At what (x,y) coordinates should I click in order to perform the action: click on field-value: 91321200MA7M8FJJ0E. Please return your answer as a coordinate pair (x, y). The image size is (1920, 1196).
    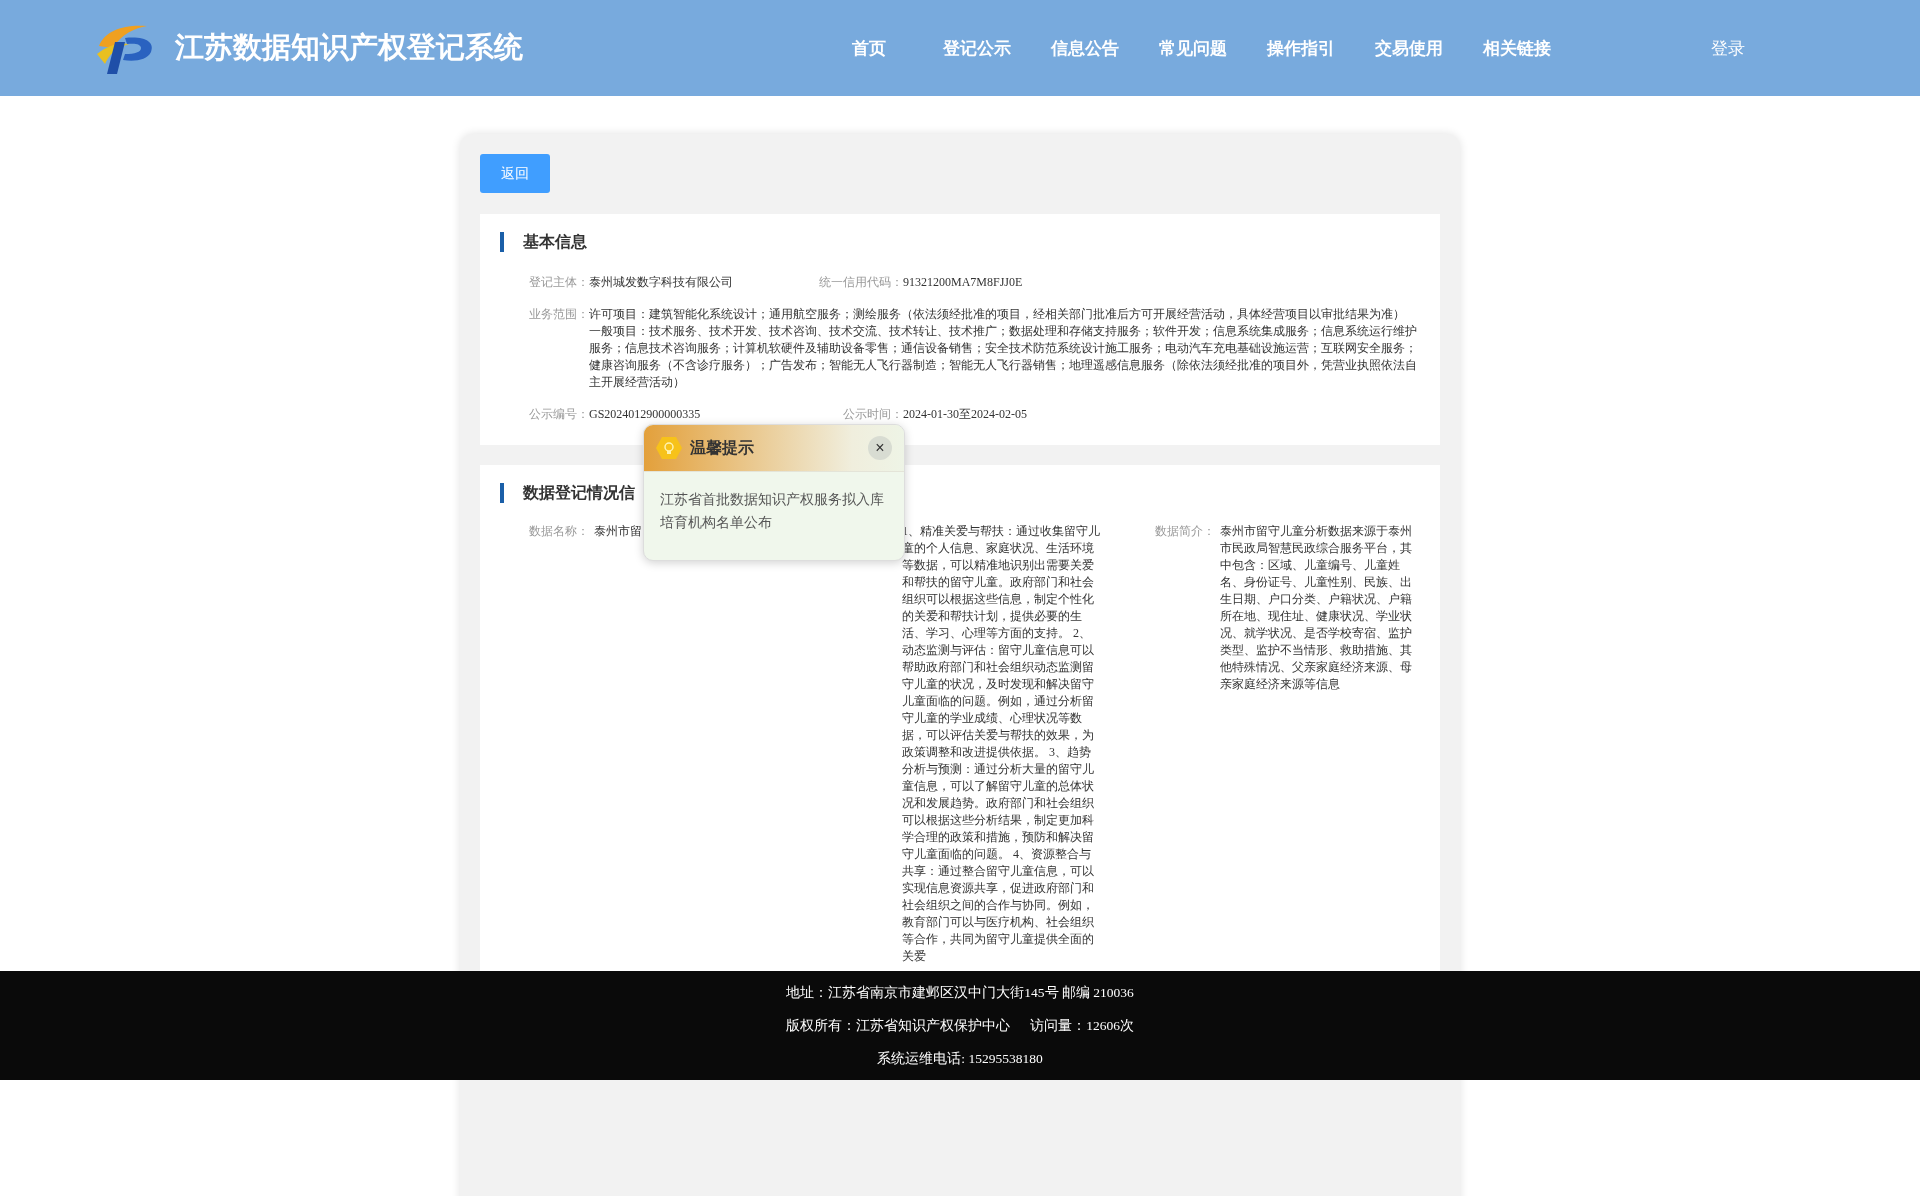
    Looking at the image, I should click on (963, 282).